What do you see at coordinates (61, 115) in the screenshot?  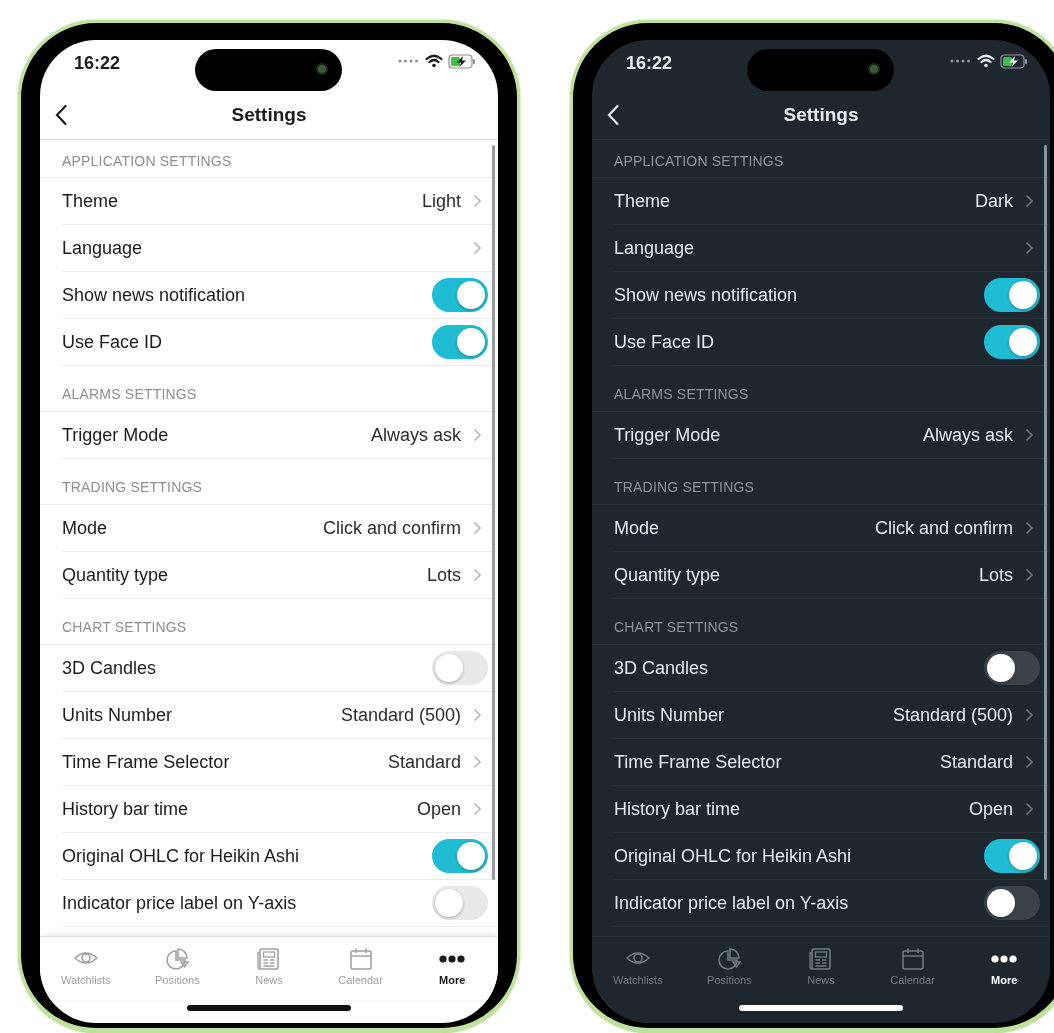 I see `back-icon` at bounding box center [61, 115].